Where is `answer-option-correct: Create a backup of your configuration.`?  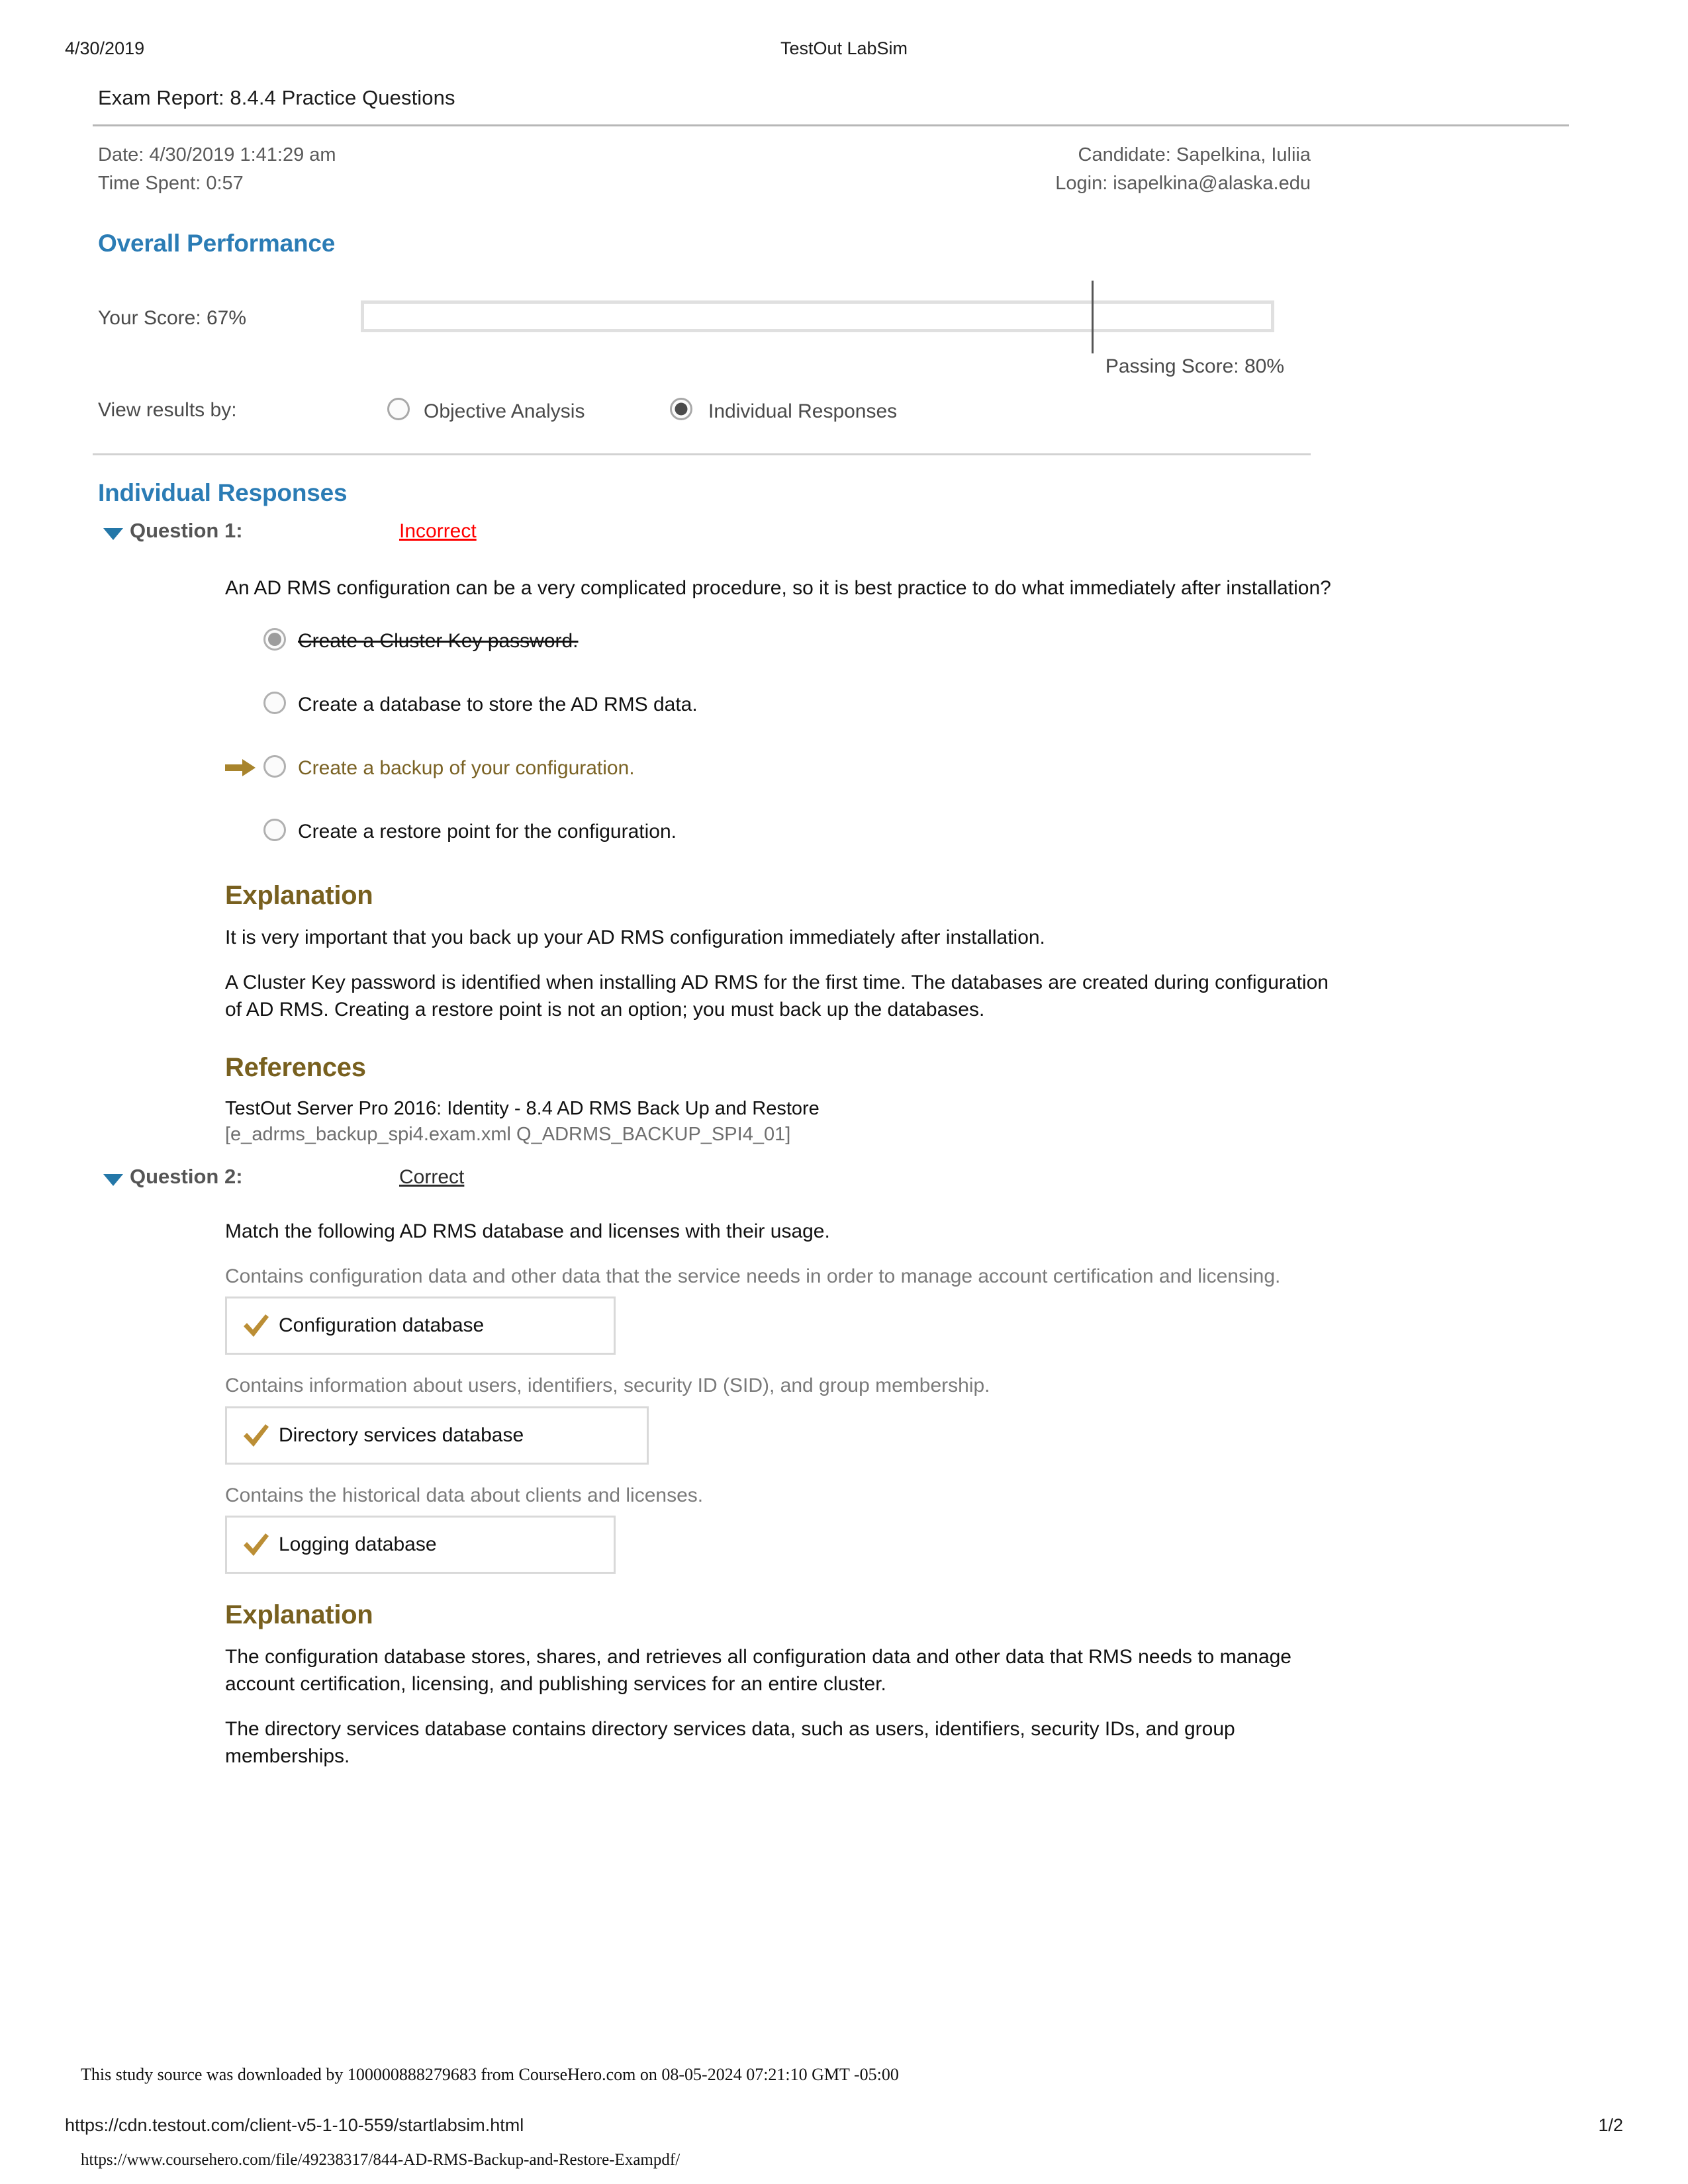
answer-option-correct: Create a backup of your configuration. is located at coordinates (821, 771).